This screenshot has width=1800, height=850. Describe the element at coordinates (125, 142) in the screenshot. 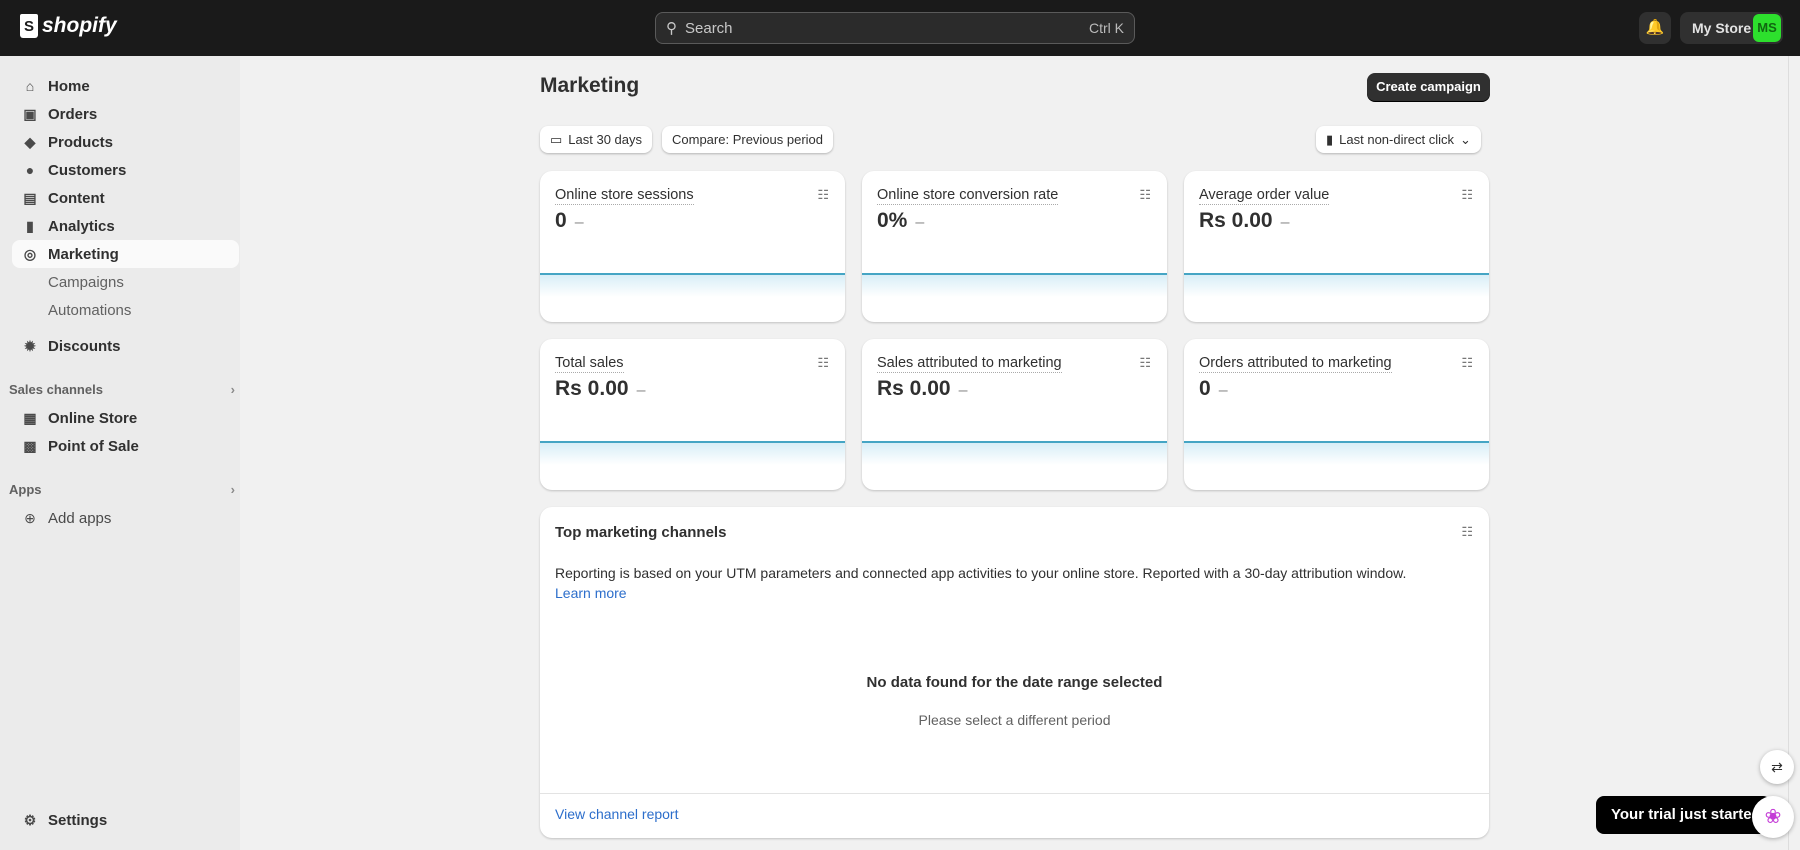

I see `sidebar-item-products: ◆ Products` at that location.